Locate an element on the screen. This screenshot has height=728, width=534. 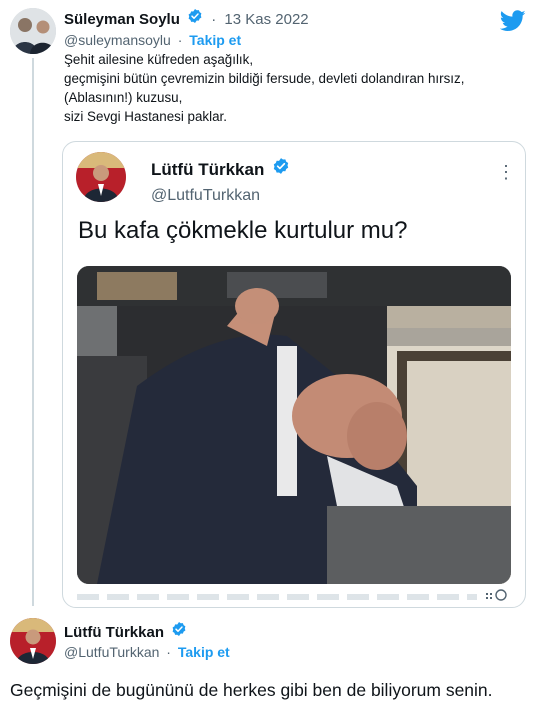
tweet2-header: Lütfü Türkkan is located at coordinates (125, 632).